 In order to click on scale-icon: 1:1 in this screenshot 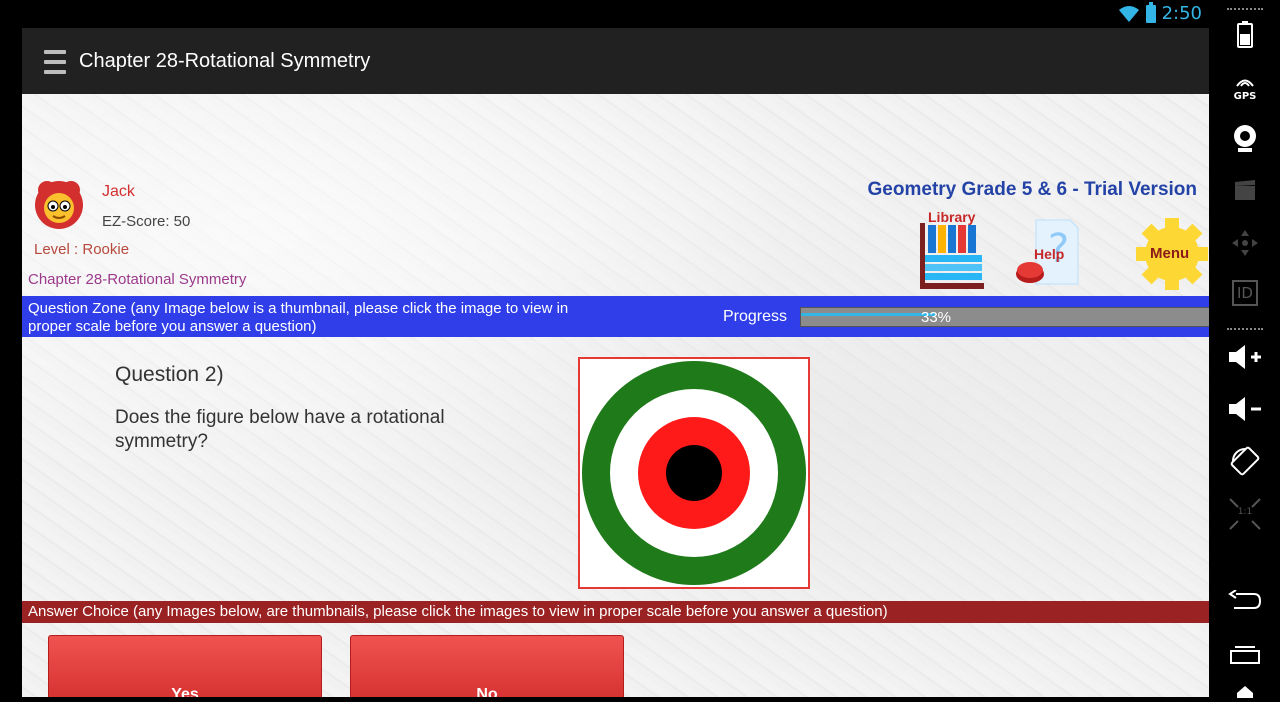, I will do `click(1245, 516)`.